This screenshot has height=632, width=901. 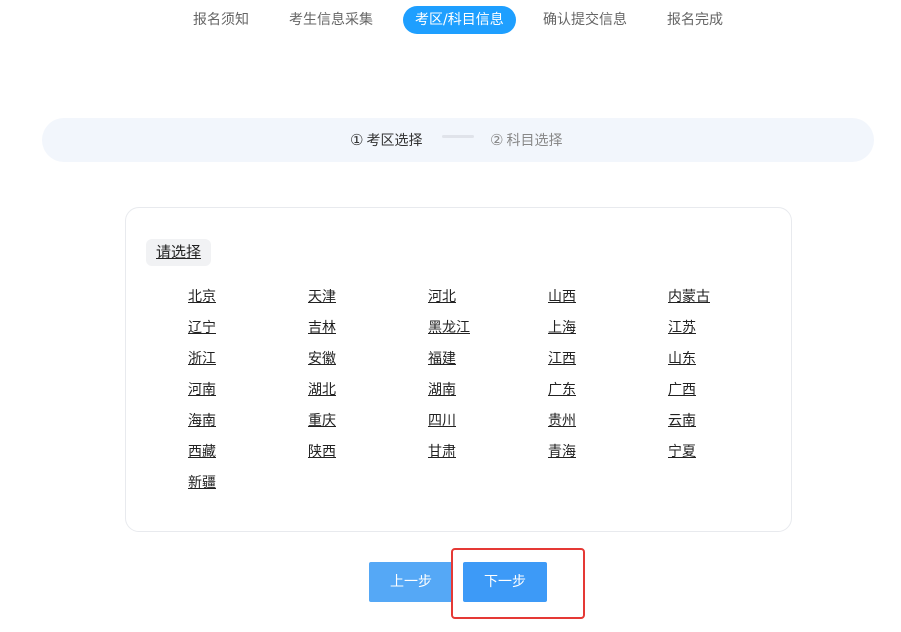 What do you see at coordinates (459, 20) in the screenshot?
I see `tab-region-subject: 考区/科目信息` at bounding box center [459, 20].